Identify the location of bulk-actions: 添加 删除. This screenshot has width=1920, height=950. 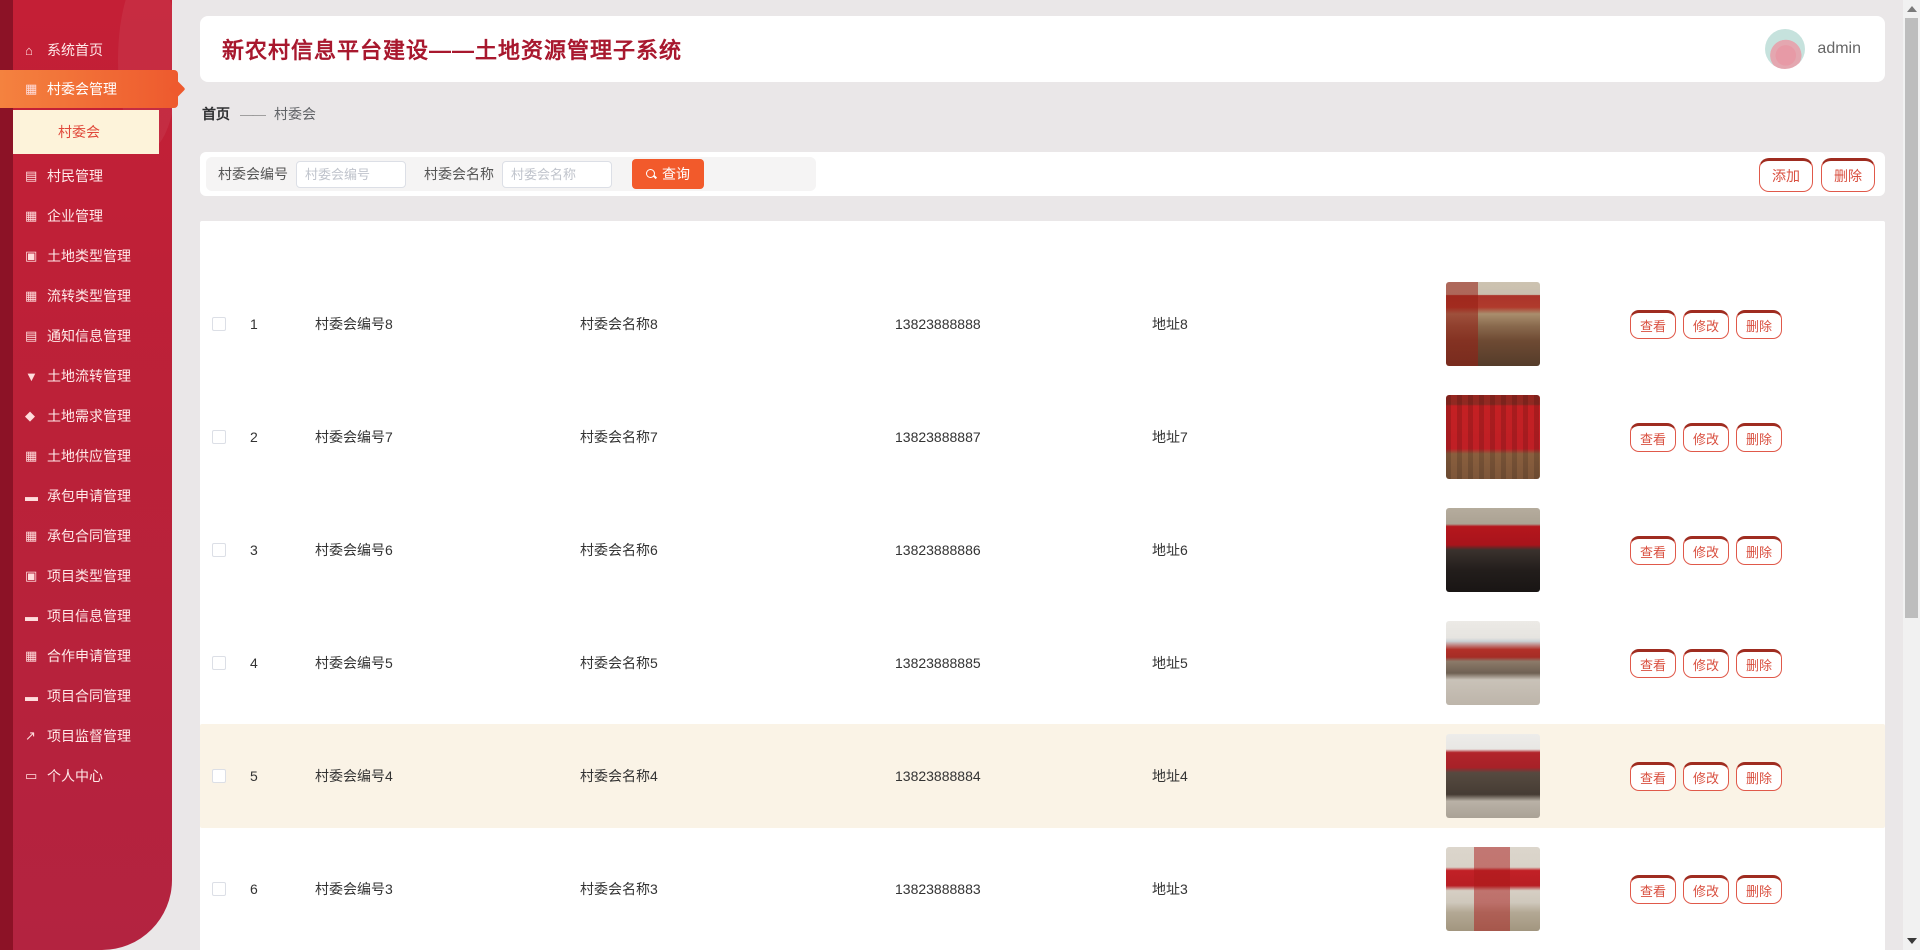
(1817, 175).